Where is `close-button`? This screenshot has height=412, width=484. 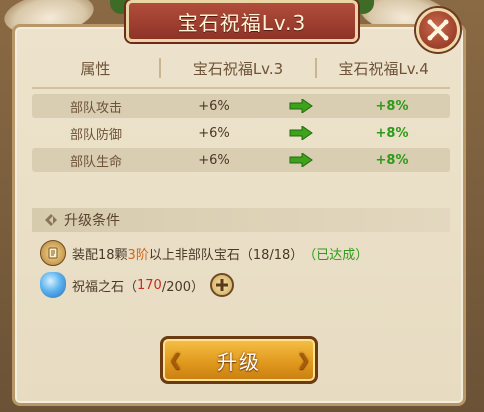 close-button is located at coordinates (438, 30).